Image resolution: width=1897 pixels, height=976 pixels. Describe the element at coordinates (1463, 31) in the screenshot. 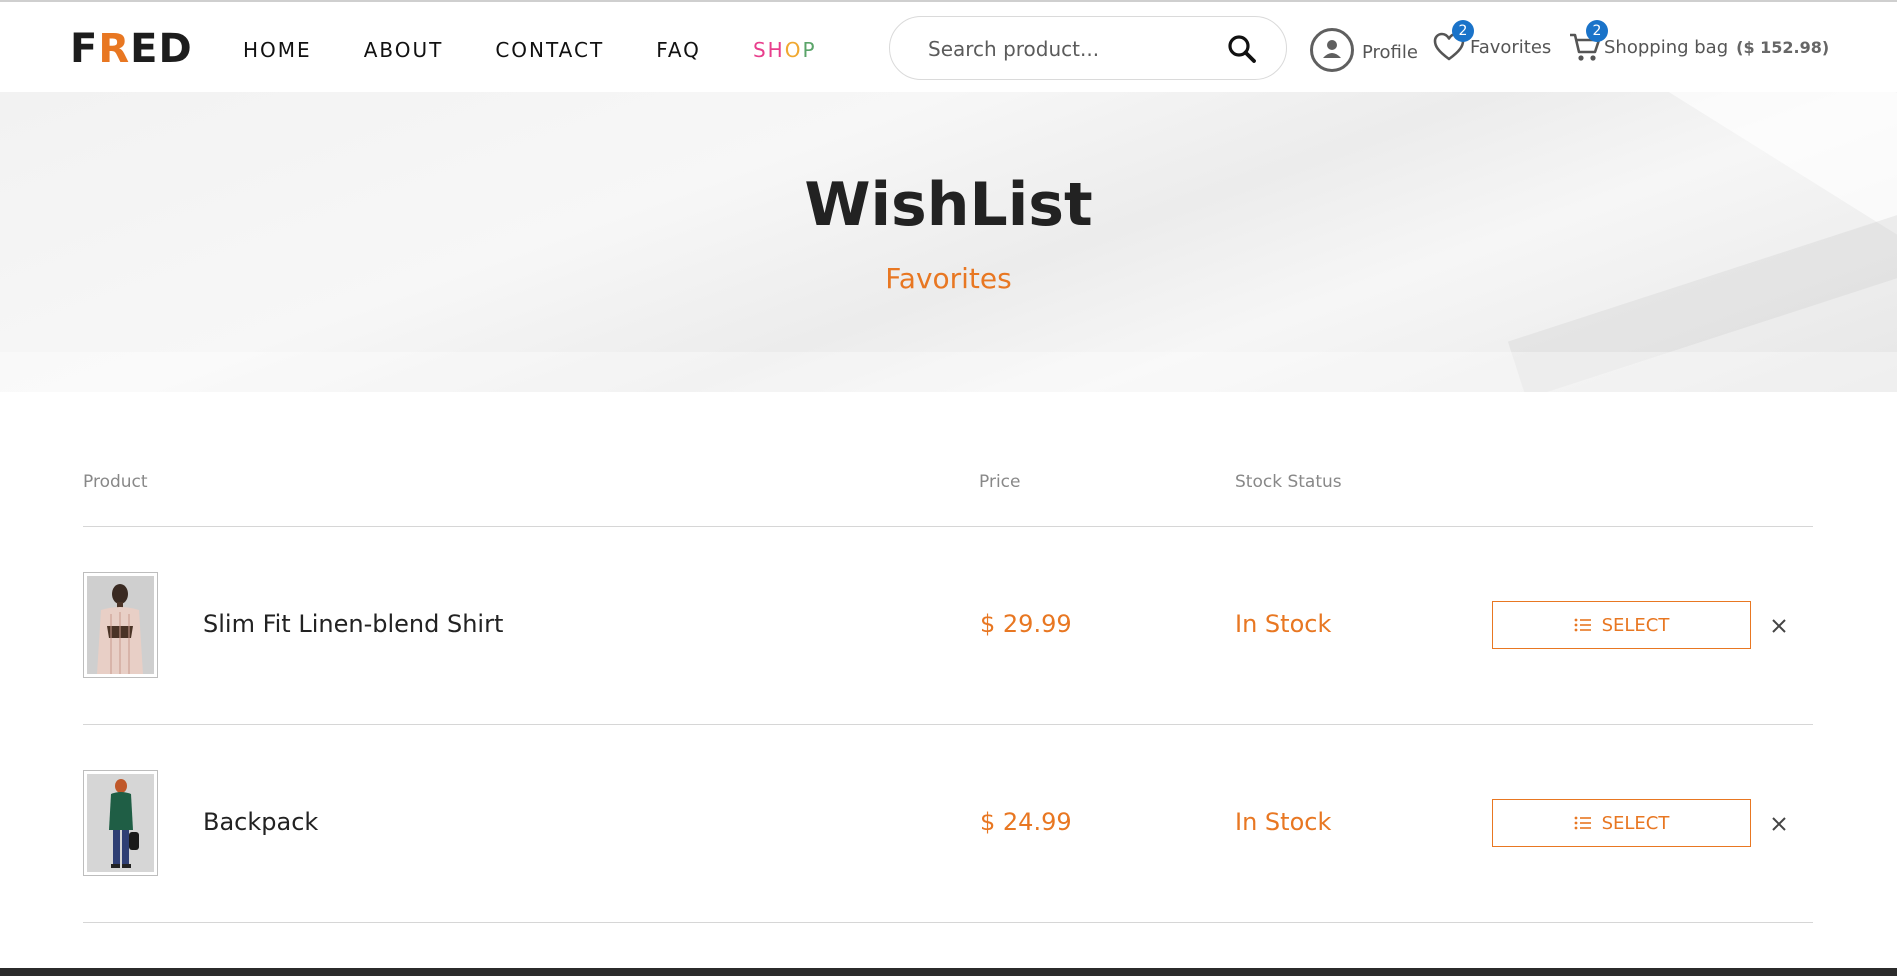

I see `favorites-count-badge: 2` at that location.